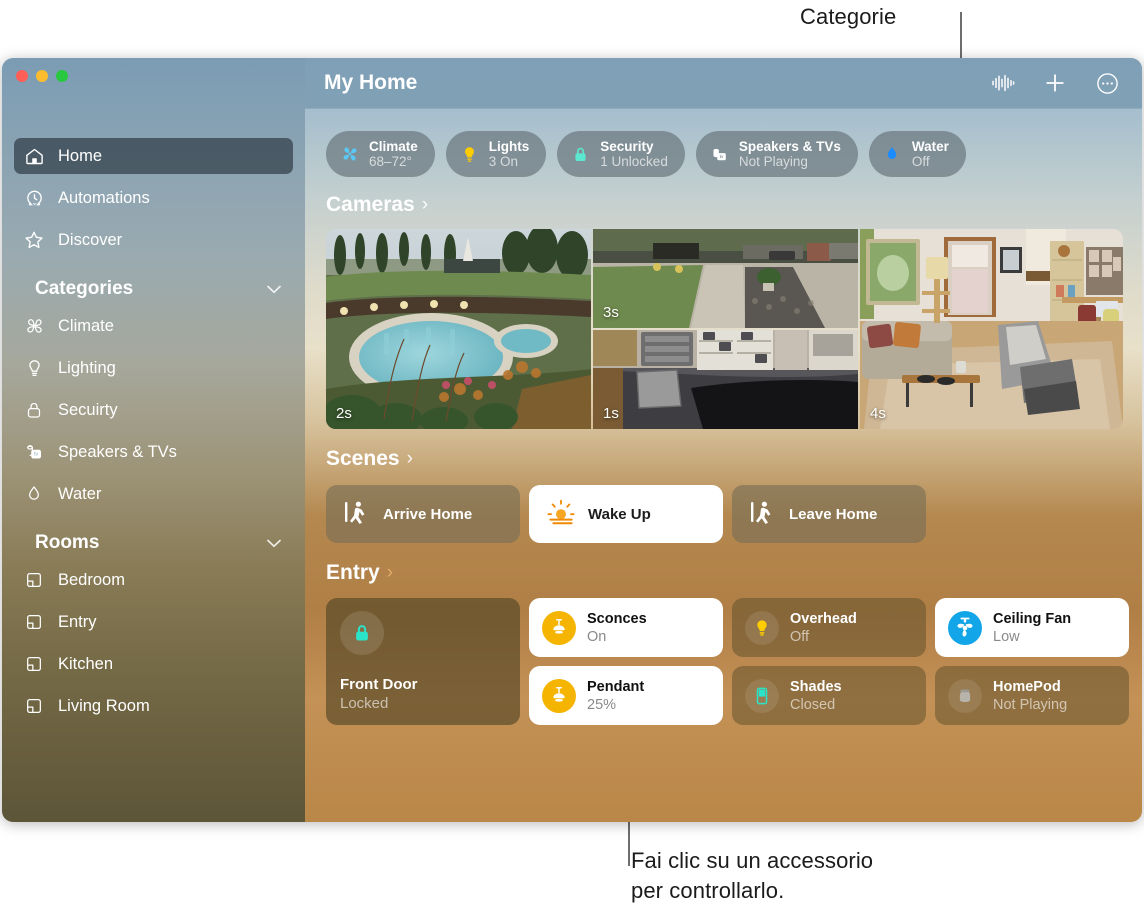  What do you see at coordinates (762, 695) in the screenshot?
I see `shade-icon` at bounding box center [762, 695].